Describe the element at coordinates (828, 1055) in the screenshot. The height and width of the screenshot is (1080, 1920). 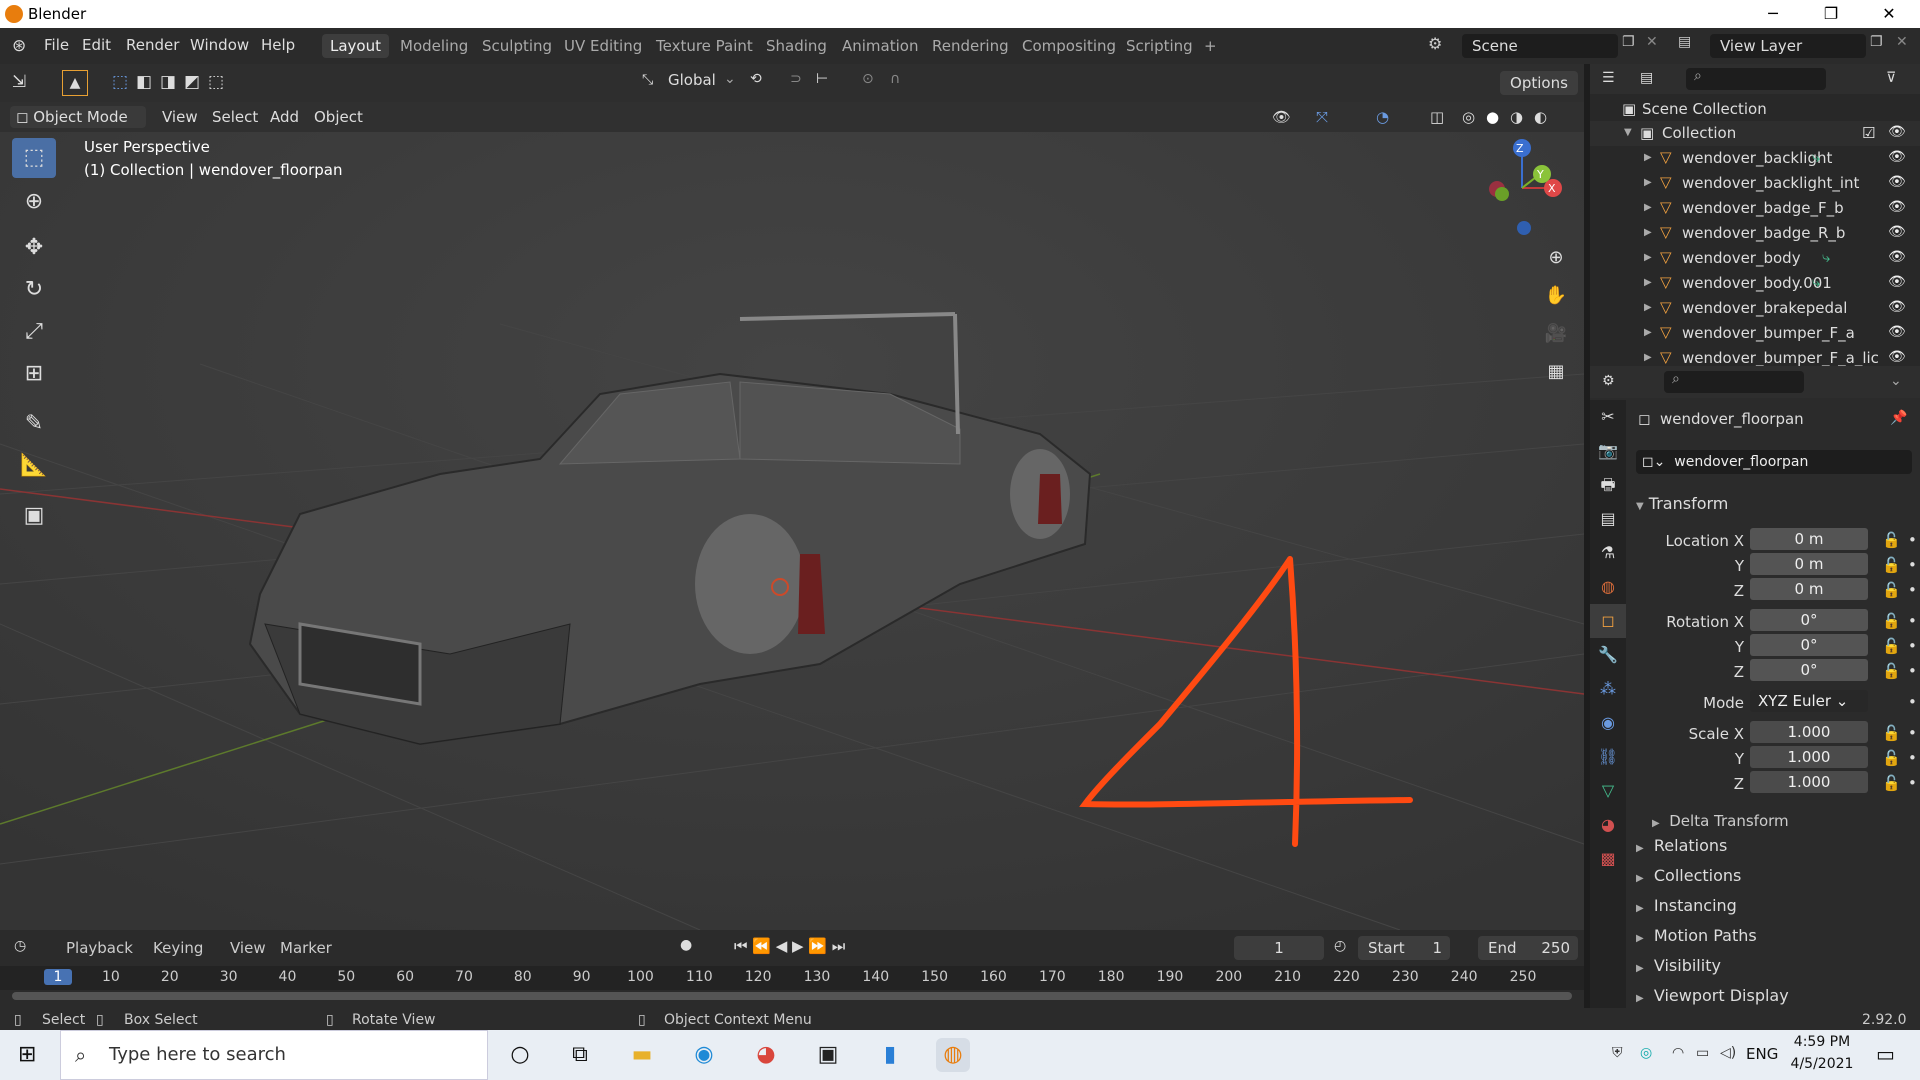
I see `store-icon: ▣` at that location.